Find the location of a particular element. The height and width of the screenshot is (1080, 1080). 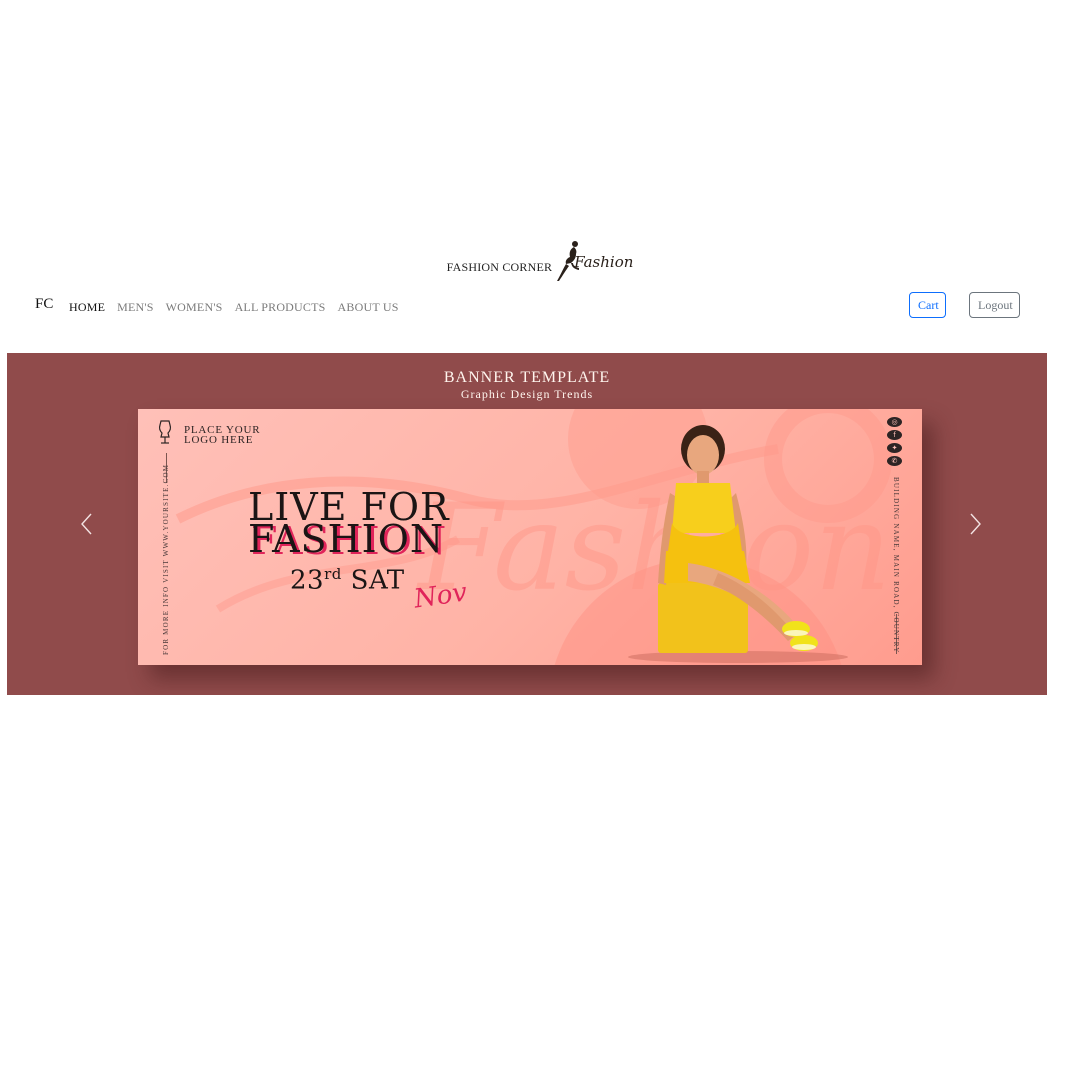

date-number: 23 is located at coordinates (307, 580).